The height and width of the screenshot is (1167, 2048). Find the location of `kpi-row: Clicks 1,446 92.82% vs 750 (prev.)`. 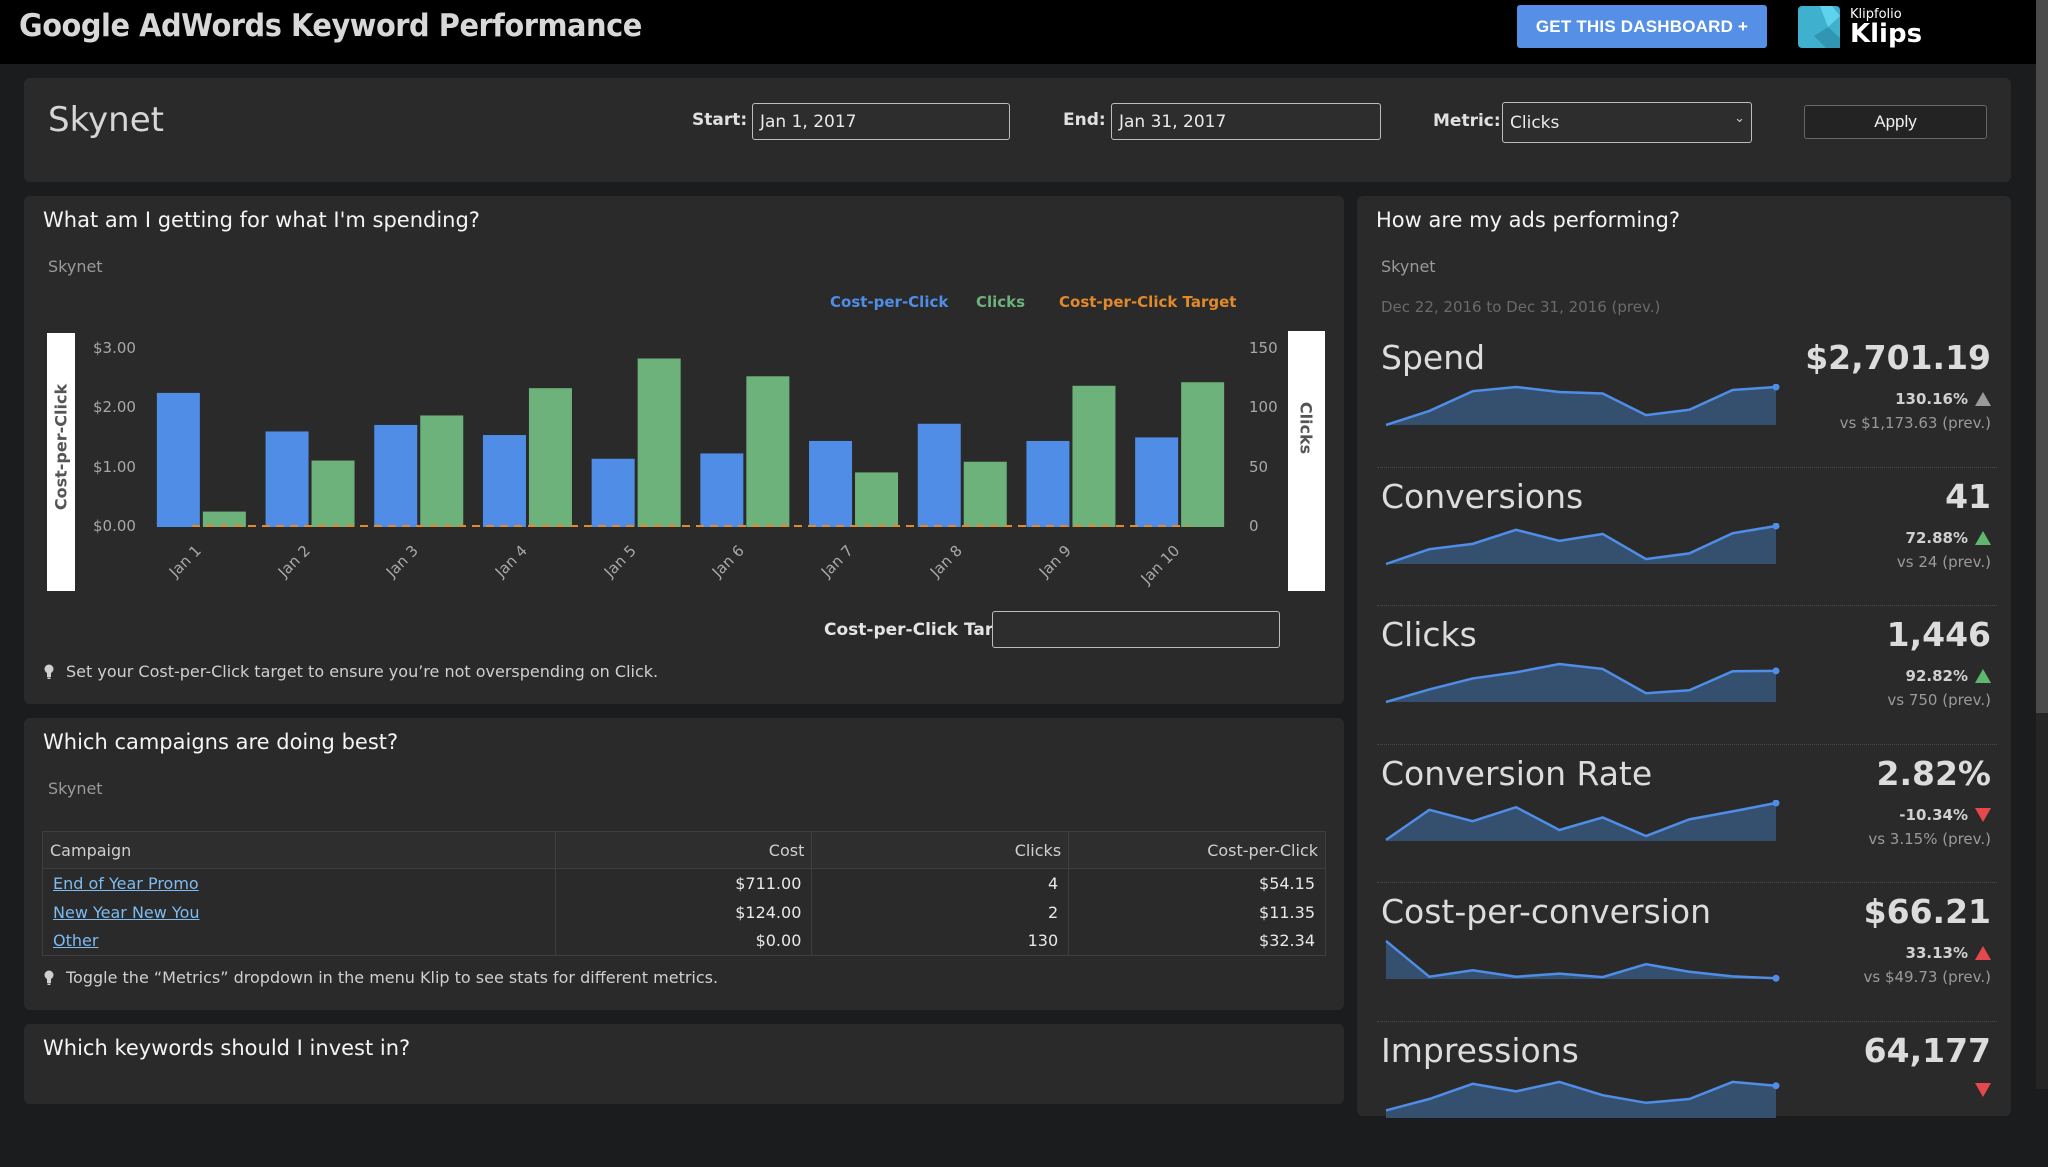

kpi-row: Clicks 1,446 92.82% vs 750 (prev.) is located at coordinates (1686, 682).